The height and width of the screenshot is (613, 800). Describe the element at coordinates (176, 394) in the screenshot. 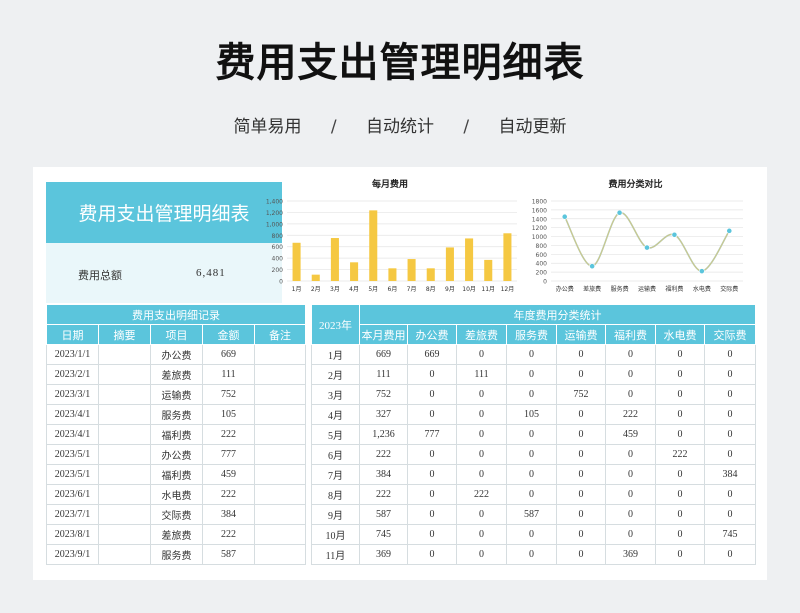

I see `table-cell: 运输费` at that location.